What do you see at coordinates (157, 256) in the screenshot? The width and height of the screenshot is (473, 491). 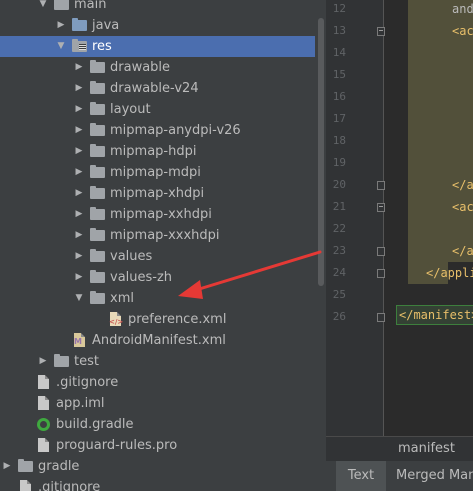 I see `tree-item-values: ▶ values` at bounding box center [157, 256].